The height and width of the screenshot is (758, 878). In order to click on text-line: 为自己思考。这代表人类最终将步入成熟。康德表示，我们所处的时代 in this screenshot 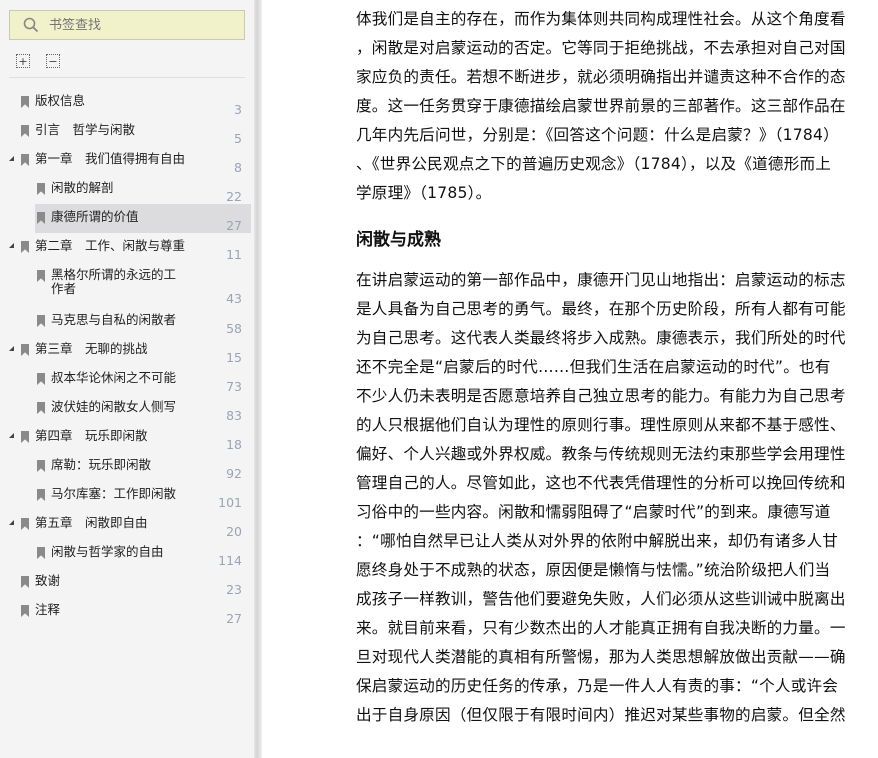, I will do `click(601, 338)`.